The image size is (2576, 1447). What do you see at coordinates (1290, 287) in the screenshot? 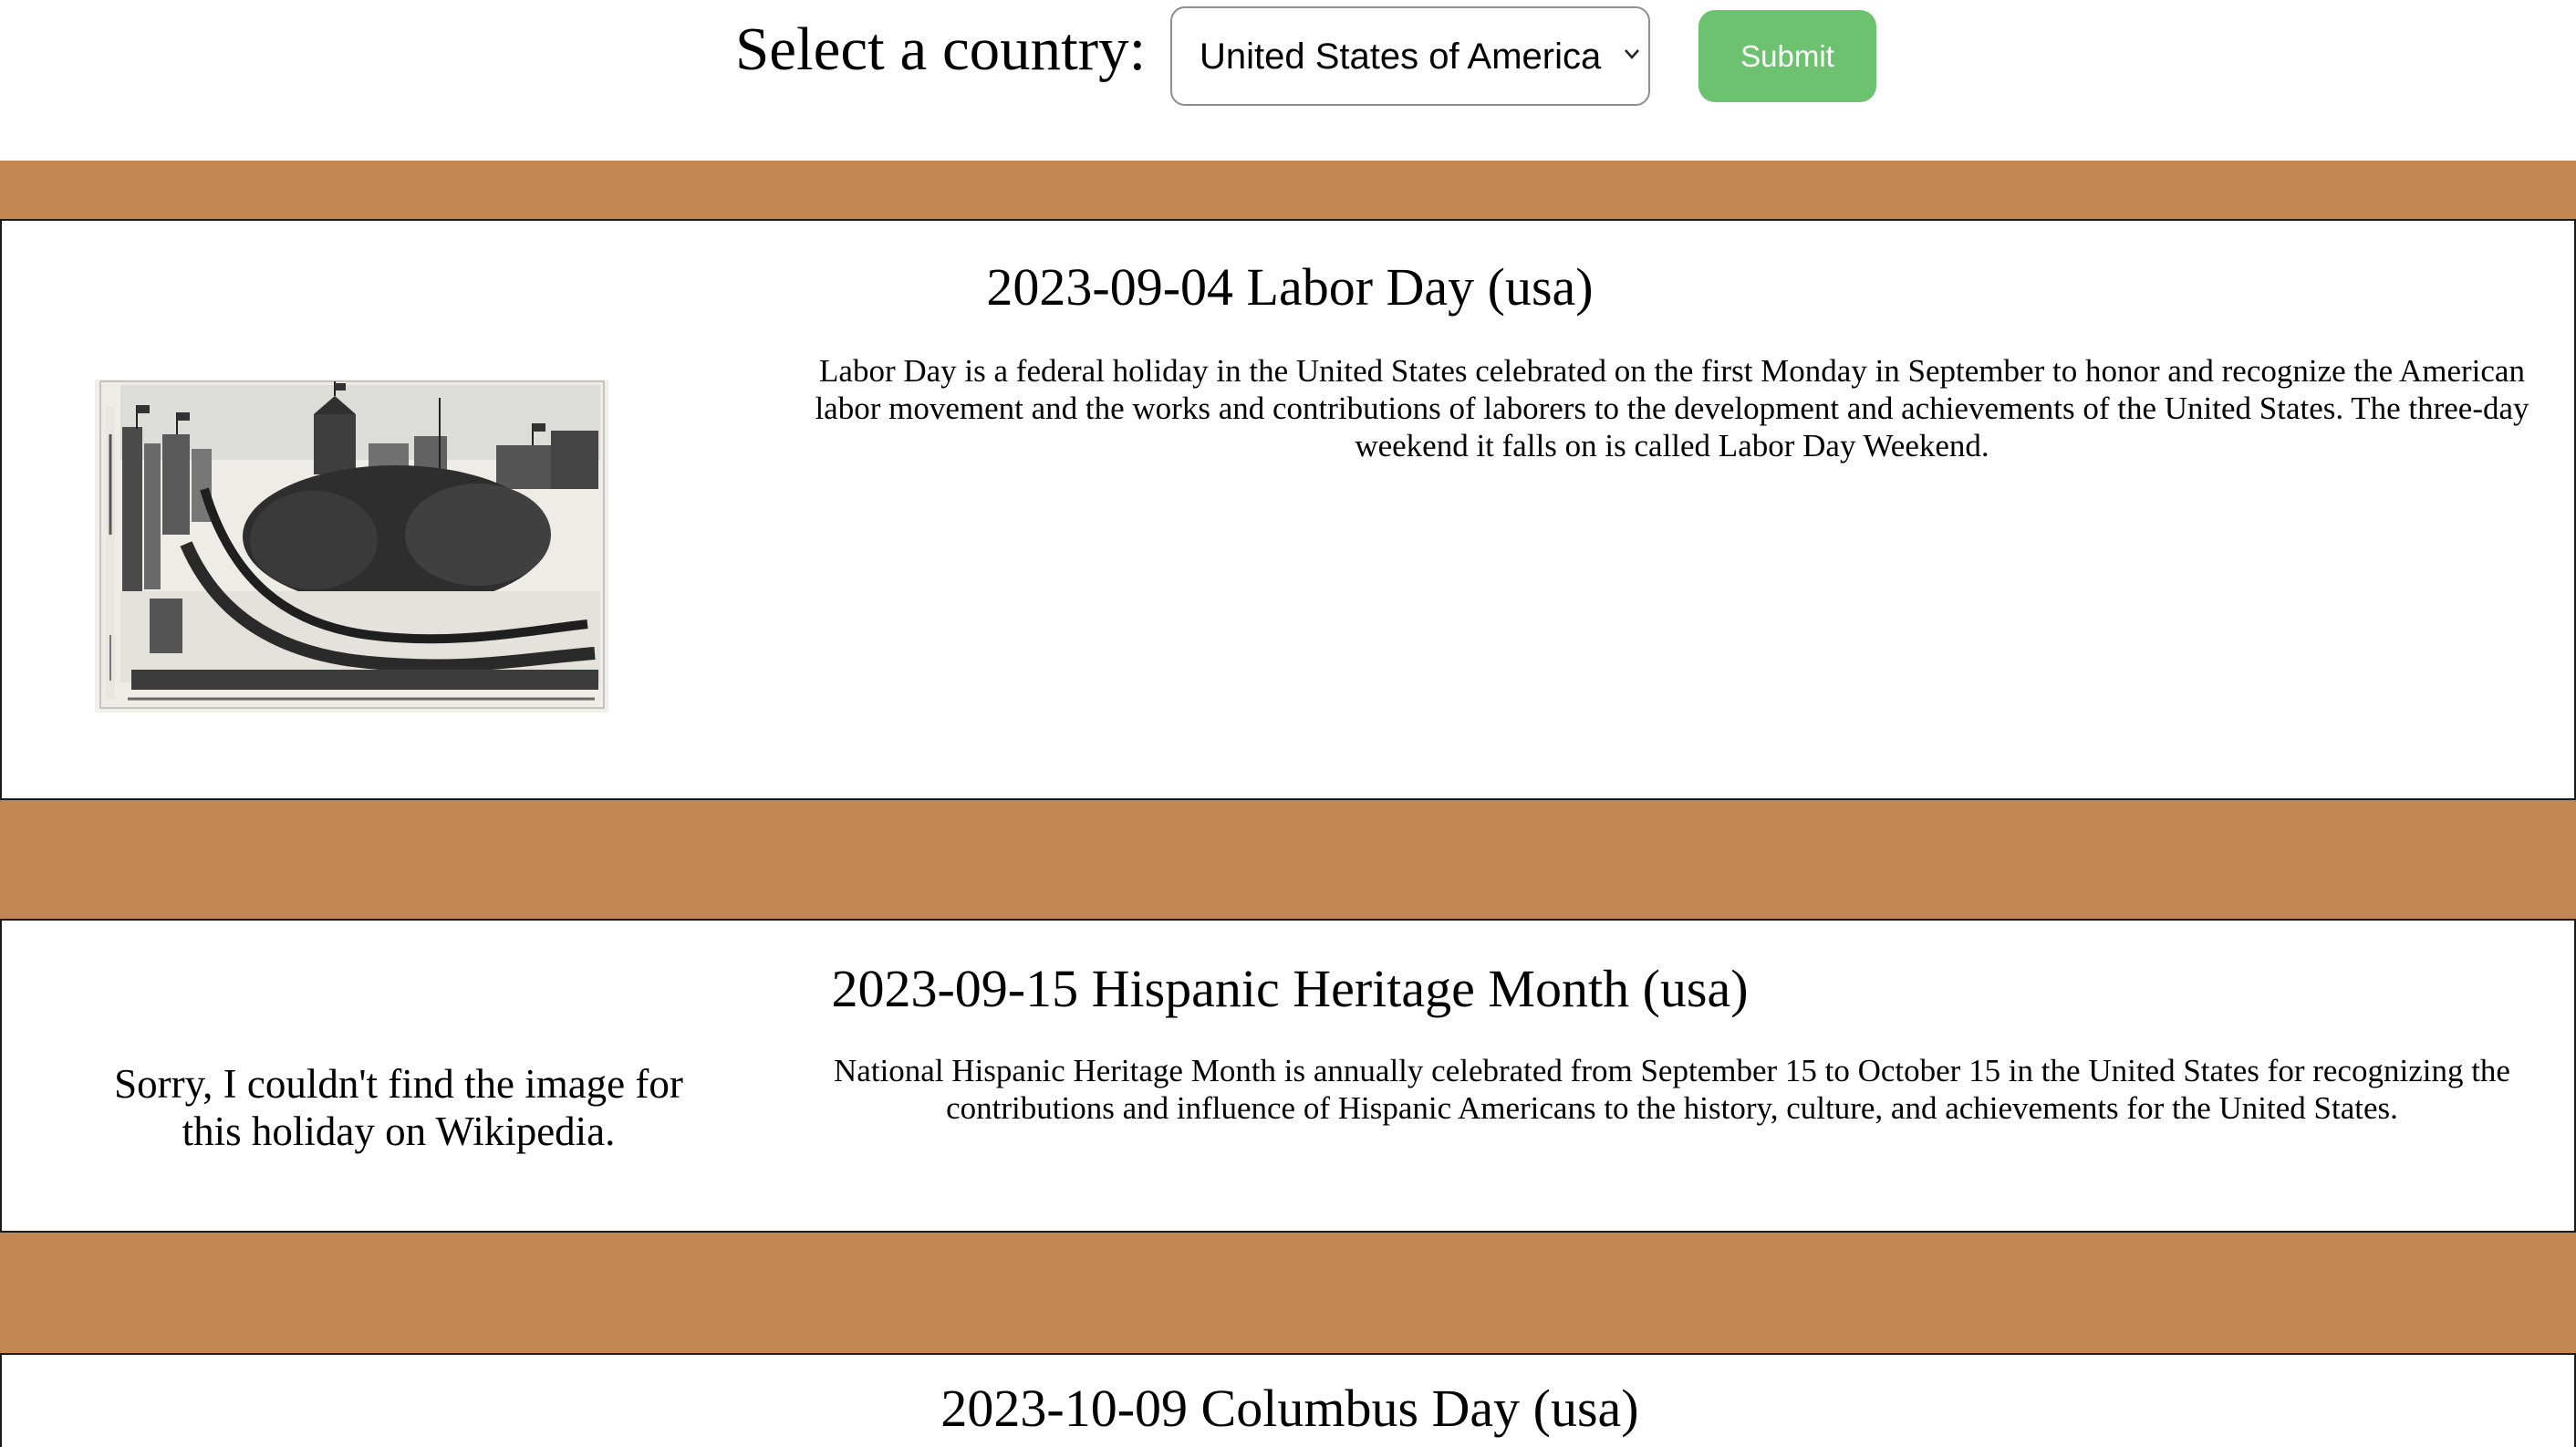
I see `holiday-title: 2023-09-04 Labor Day (usa)` at bounding box center [1290, 287].